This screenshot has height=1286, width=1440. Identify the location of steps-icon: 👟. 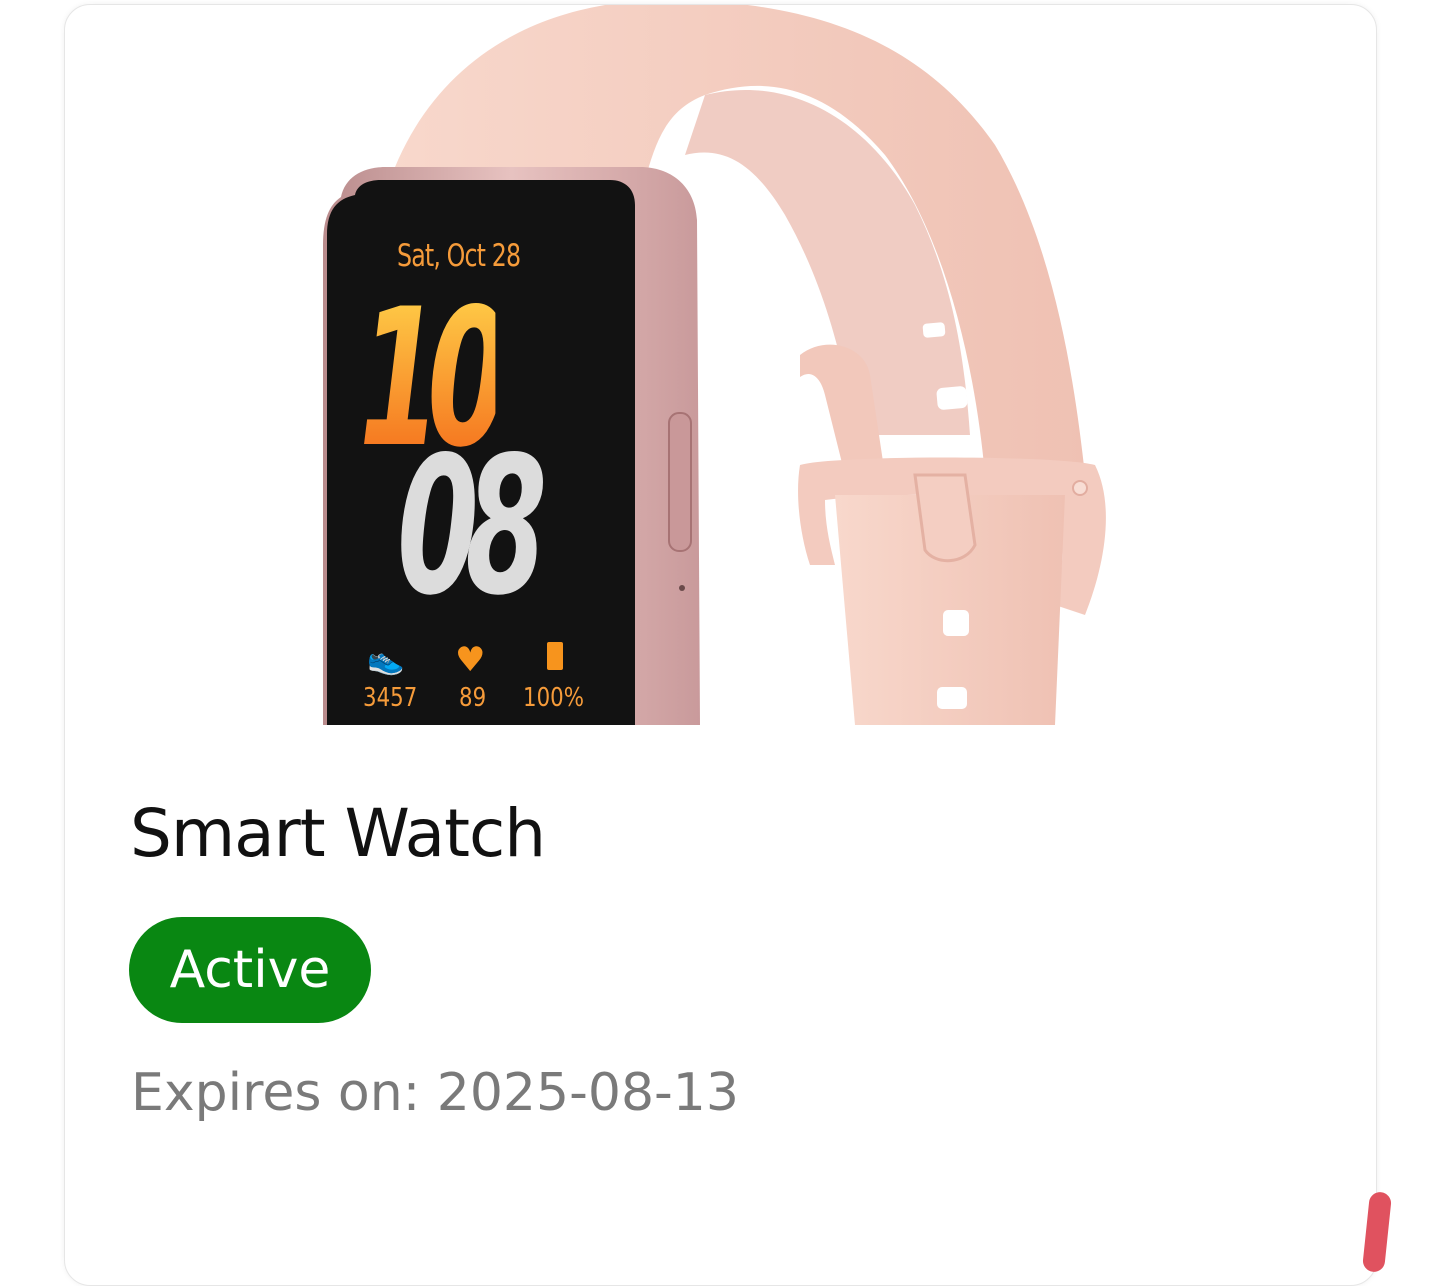
(386, 659).